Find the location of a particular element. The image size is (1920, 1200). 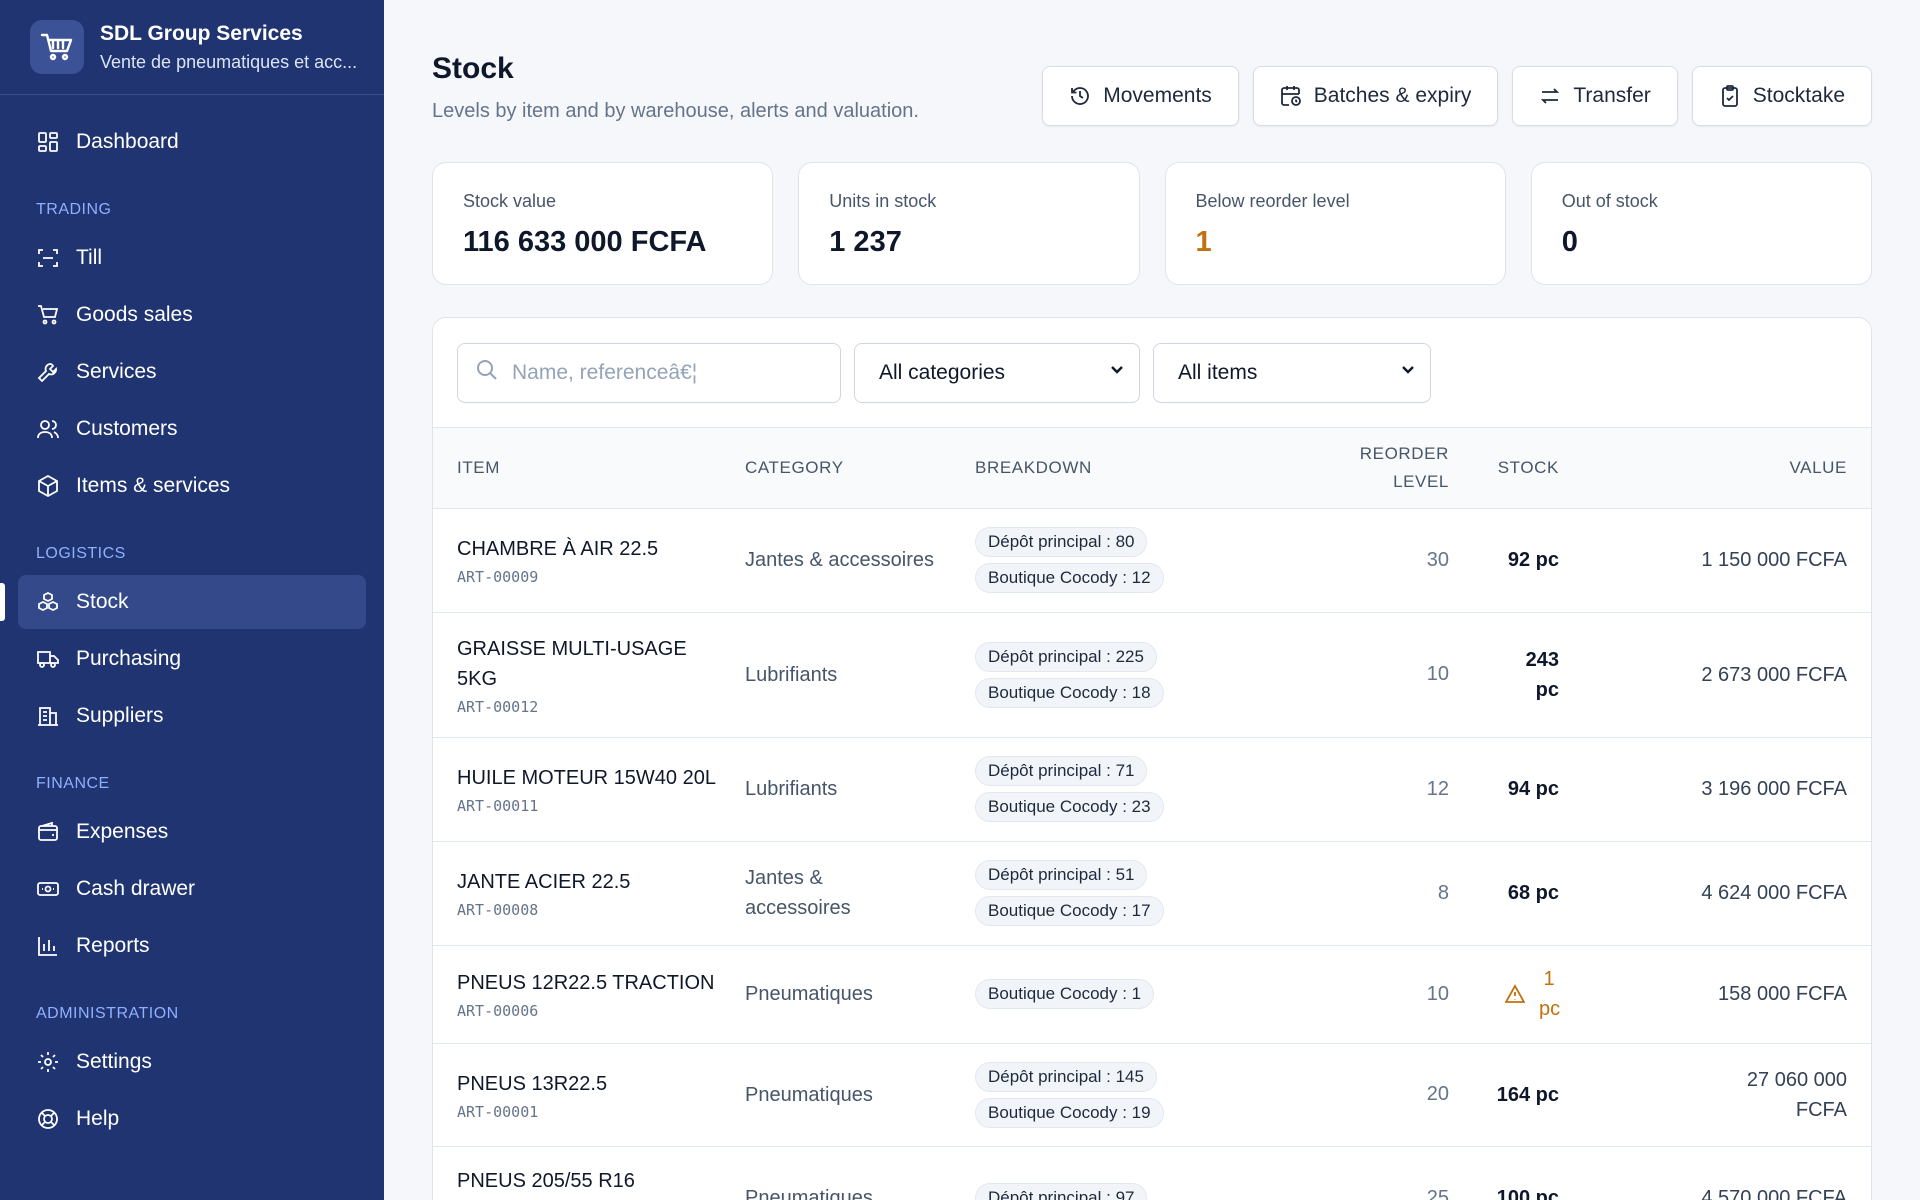

sidebar-item-label: Till is located at coordinates (89, 257).